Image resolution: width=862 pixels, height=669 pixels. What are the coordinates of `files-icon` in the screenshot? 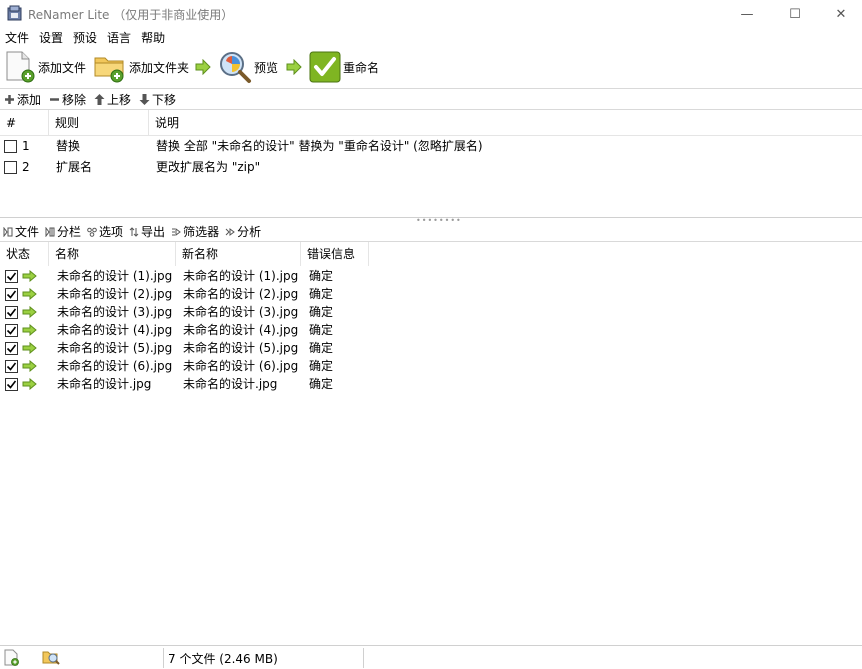 It's located at (8, 231).